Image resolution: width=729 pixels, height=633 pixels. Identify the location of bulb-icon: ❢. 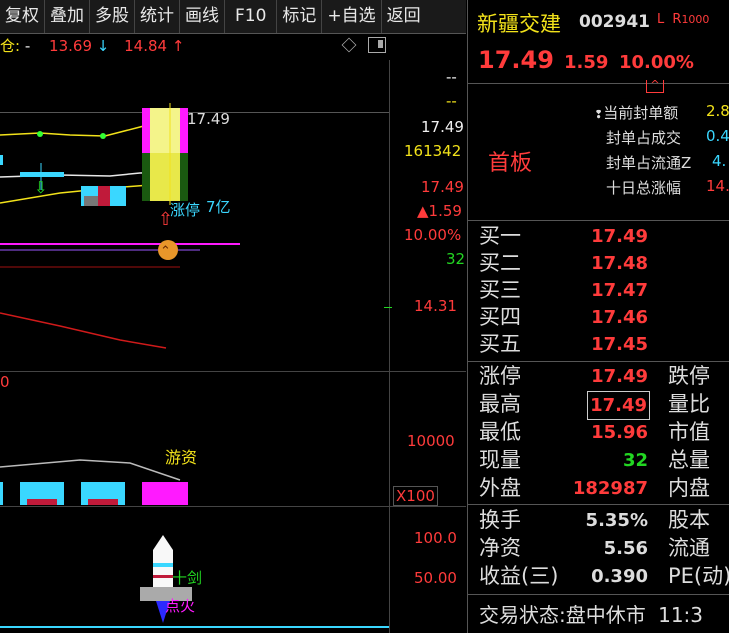
(599, 114).